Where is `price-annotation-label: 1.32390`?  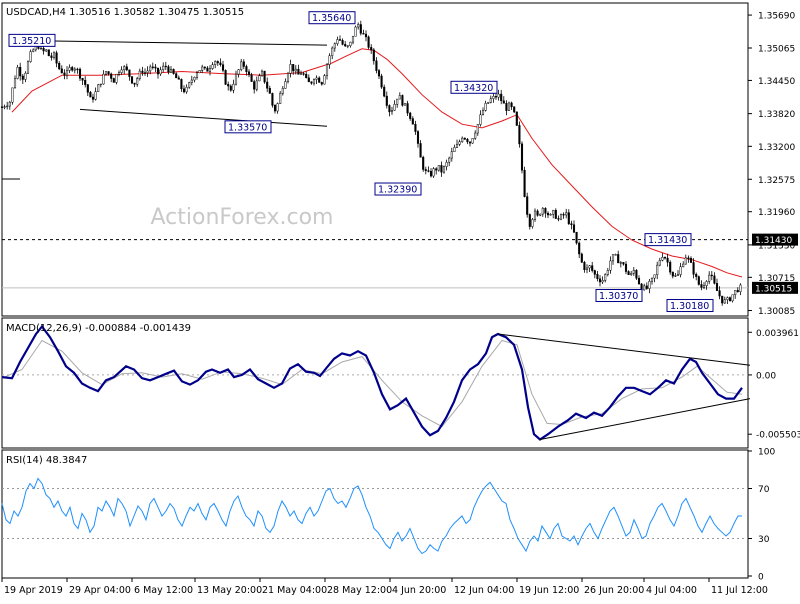
price-annotation-label: 1.32390 is located at coordinates (397, 190).